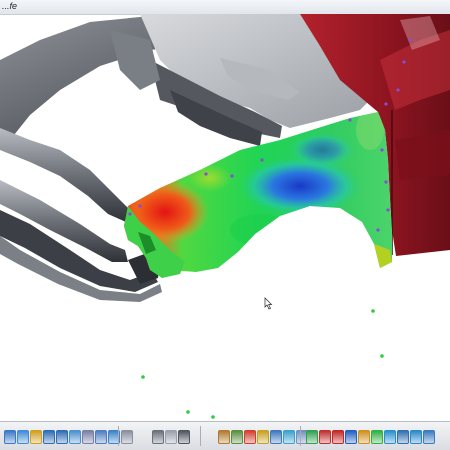 Image resolution: width=450 pixels, height=450 pixels. Describe the element at coordinates (364, 437) in the screenshot. I see `pencil-icon` at that location.